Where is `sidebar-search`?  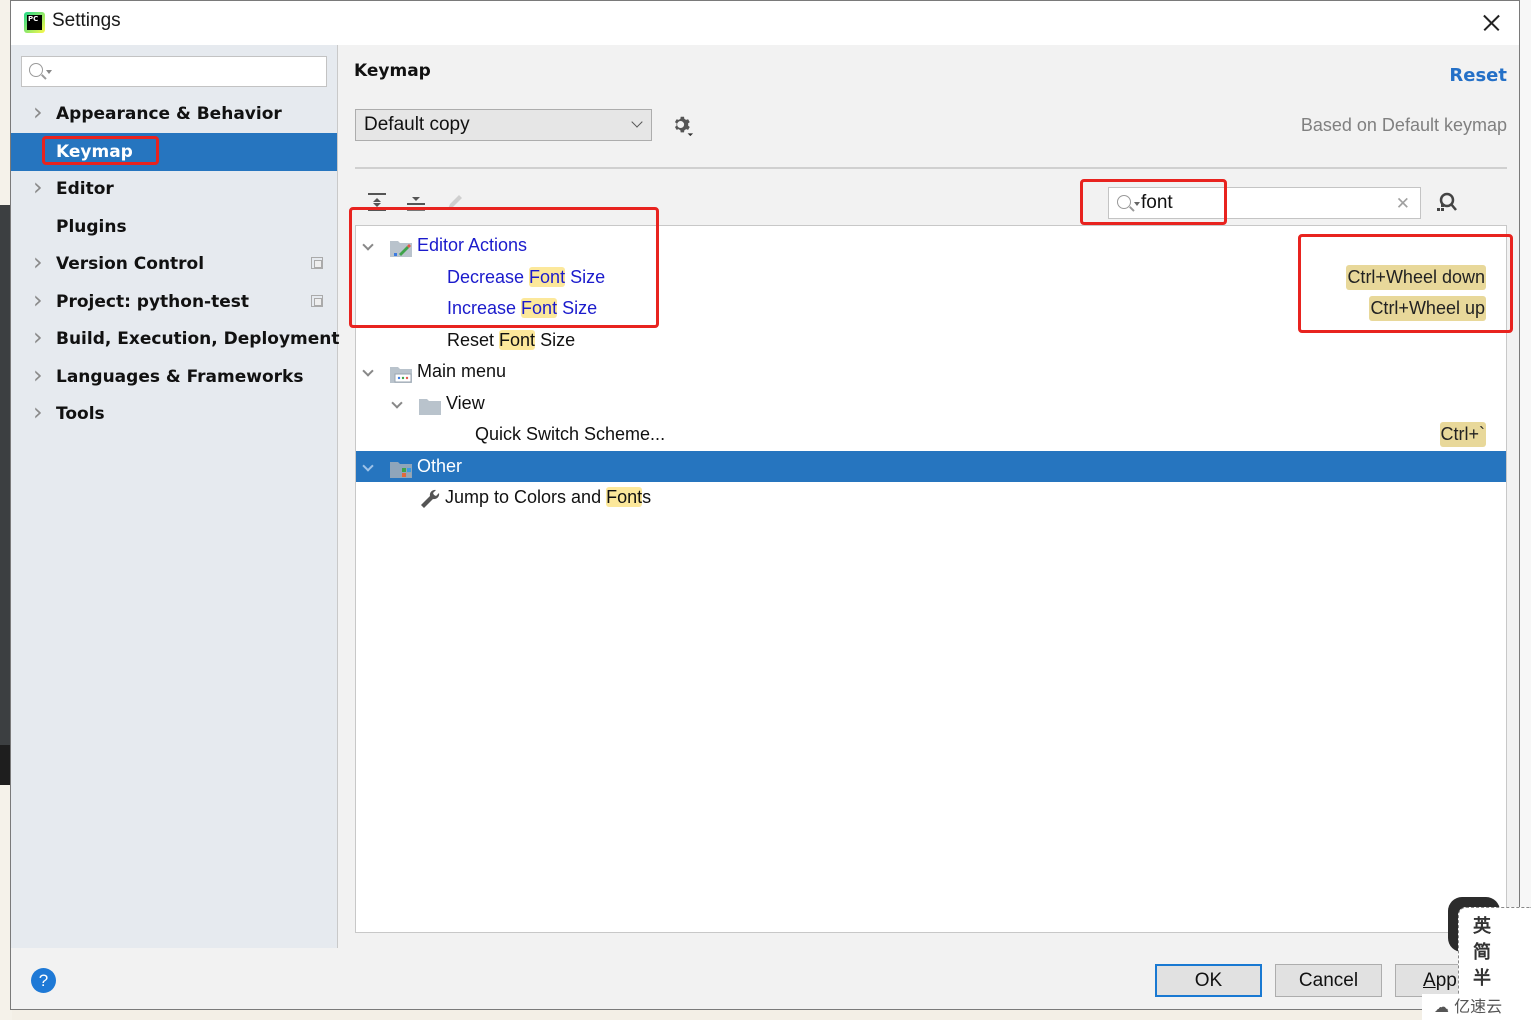 sidebar-search is located at coordinates (174, 71).